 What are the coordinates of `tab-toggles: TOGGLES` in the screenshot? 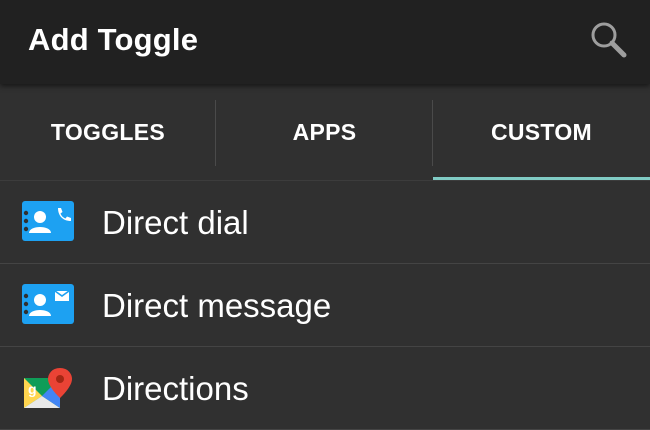 It's located at (108, 132).